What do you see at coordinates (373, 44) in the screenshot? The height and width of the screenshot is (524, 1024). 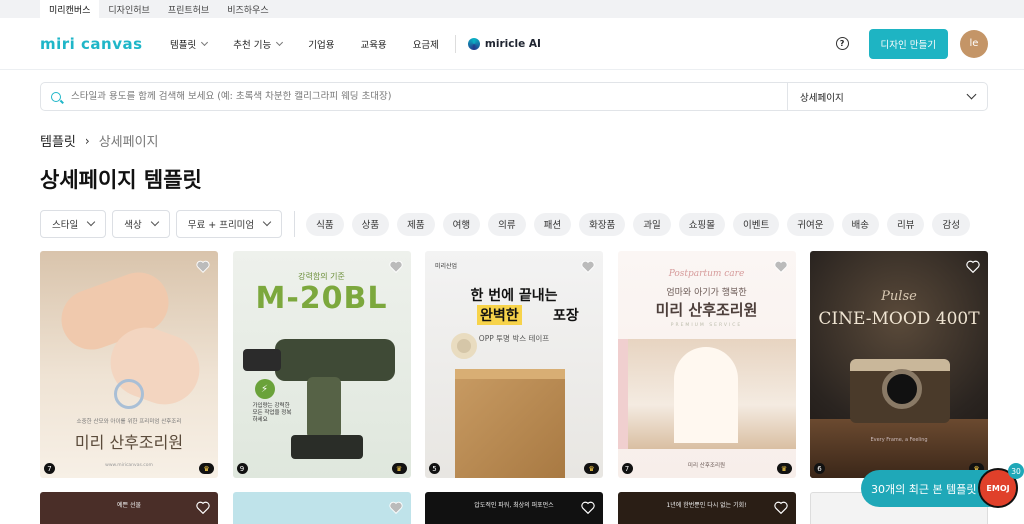 I see `nav-education: 교육용` at bounding box center [373, 44].